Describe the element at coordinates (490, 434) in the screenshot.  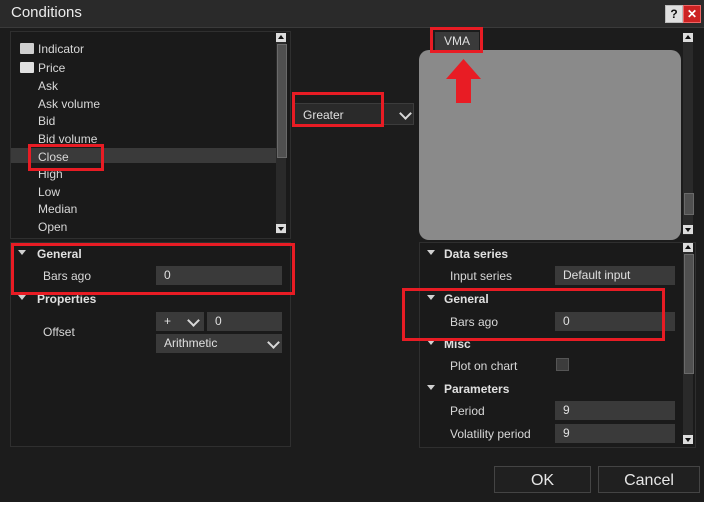
I see `volatility-period-label: Volatility period` at that location.